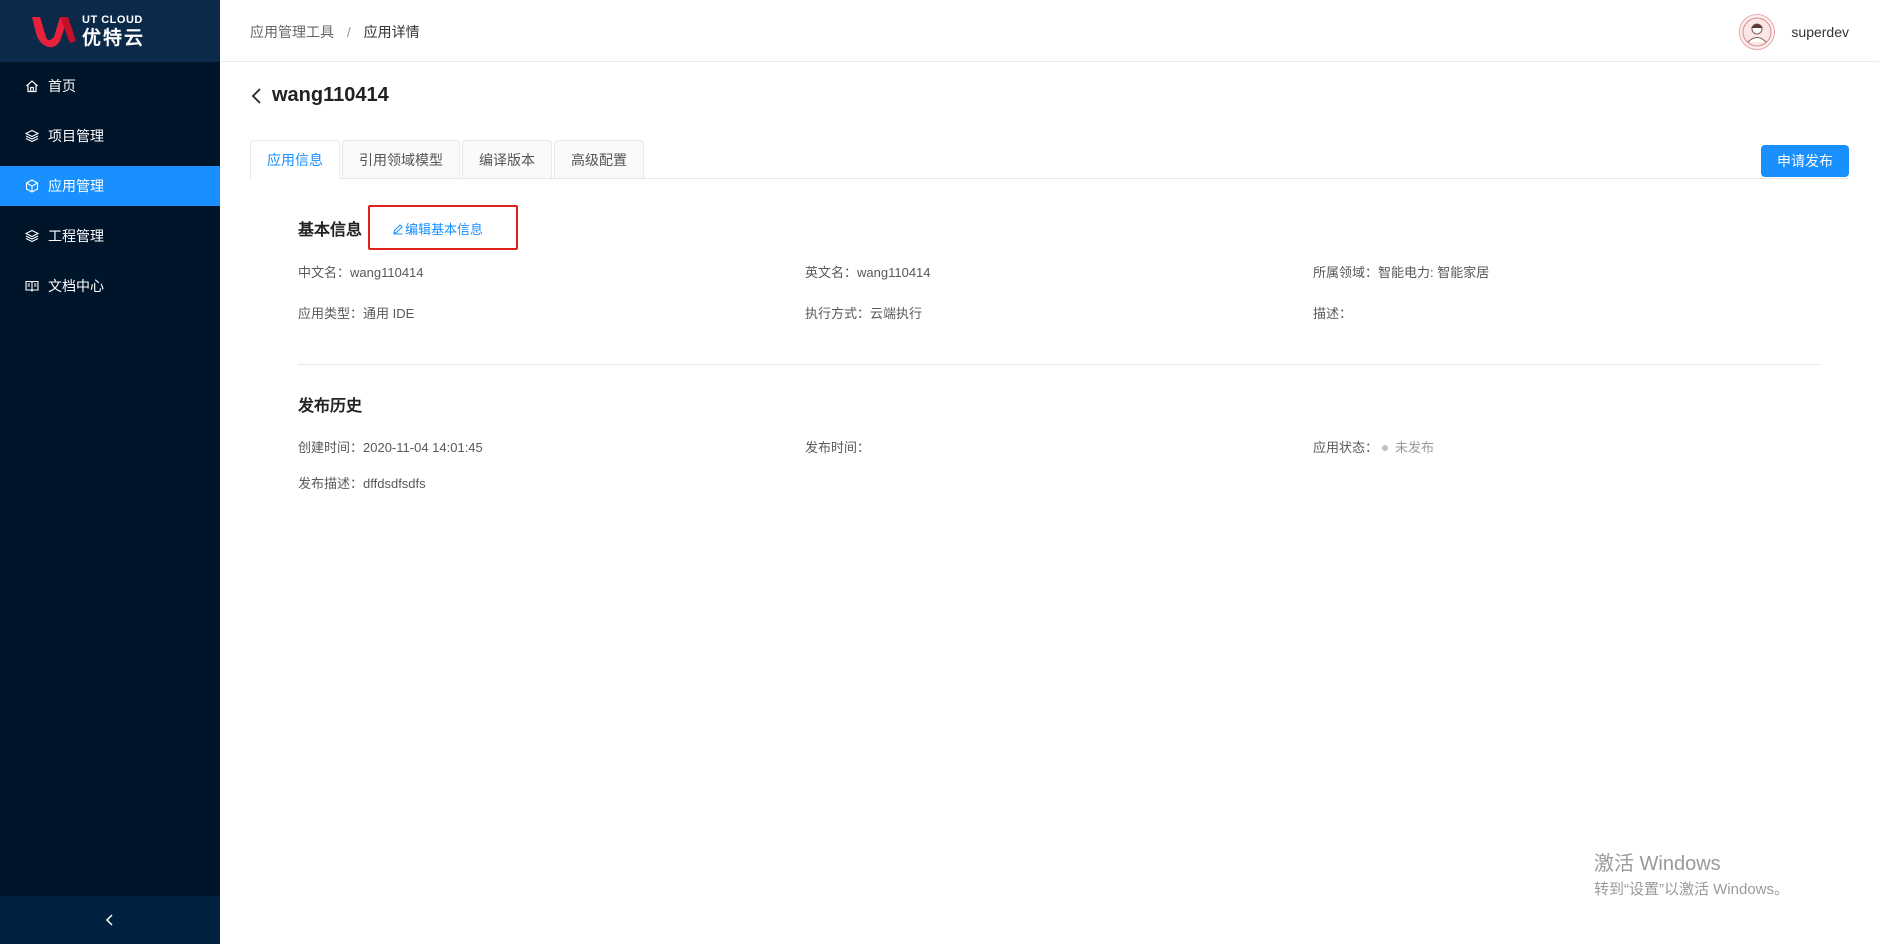 This screenshot has height=944, width=1879. What do you see at coordinates (1415, 447) in the screenshot?
I see `status-badge: 未发布` at bounding box center [1415, 447].